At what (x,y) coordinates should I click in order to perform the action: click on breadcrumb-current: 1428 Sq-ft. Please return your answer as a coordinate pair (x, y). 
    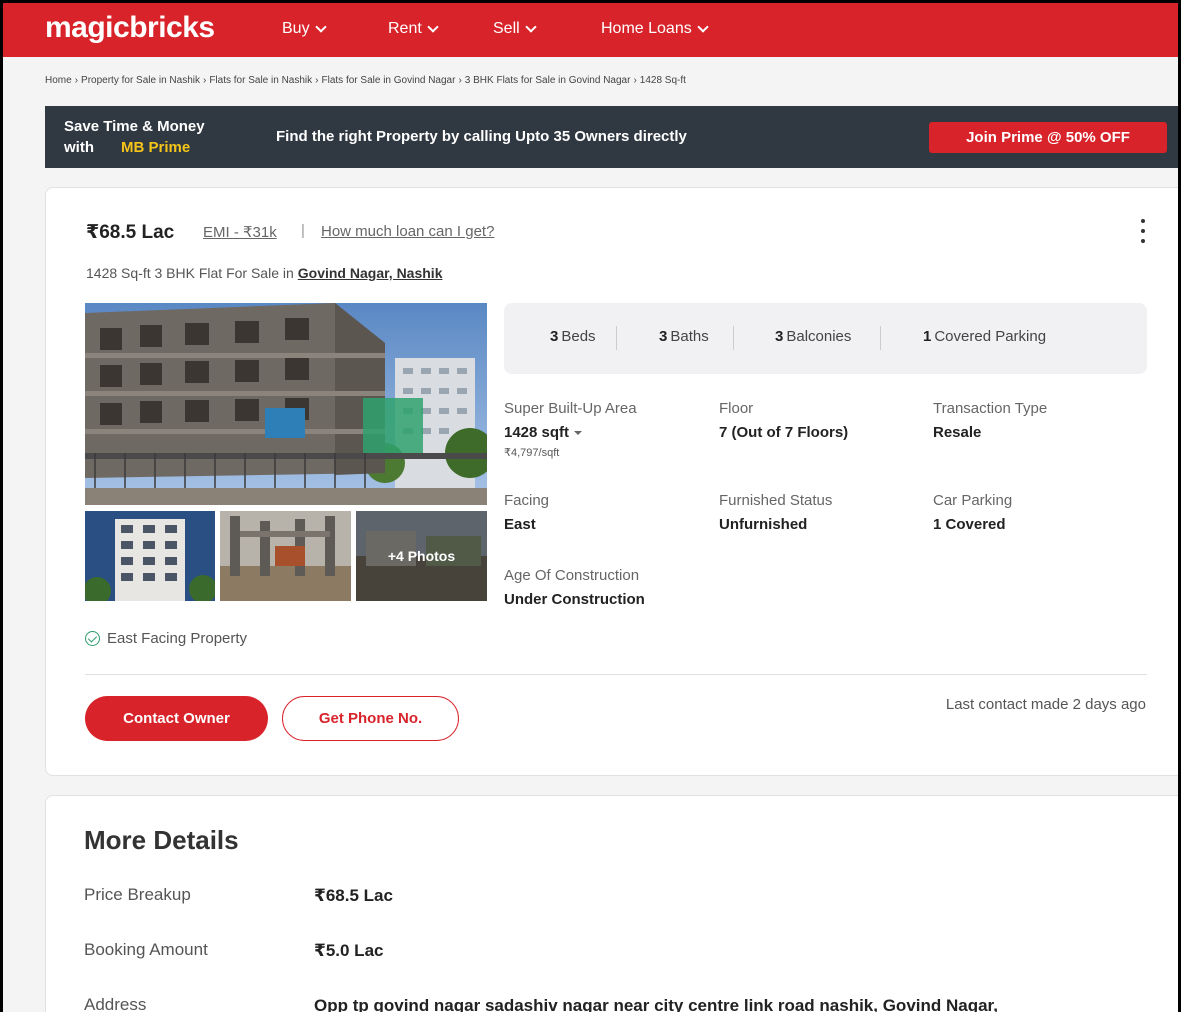
    Looking at the image, I should click on (662, 80).